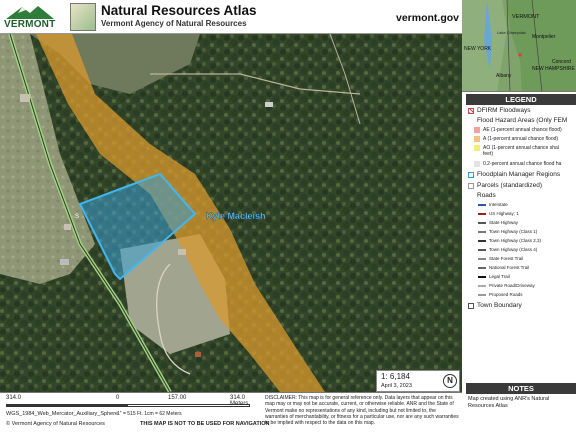 This screenshot has height=432, width=576. Describe the element at coordinates (513, 249) in the screenshot. I see `legend-item-label: Town Highway (Class 4)` at that location.